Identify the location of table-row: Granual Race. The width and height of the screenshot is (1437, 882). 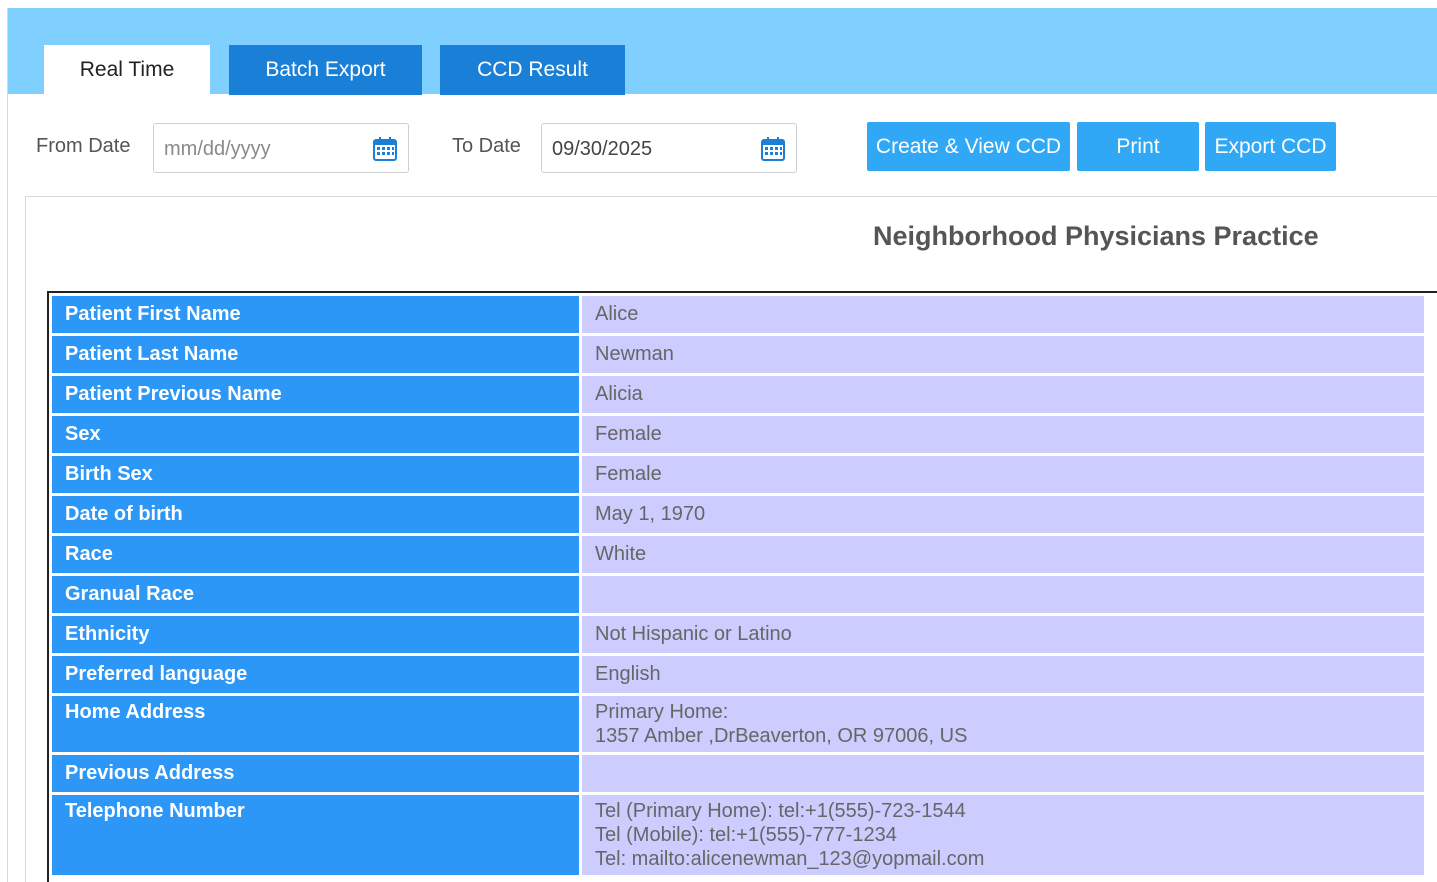
(738, 594).